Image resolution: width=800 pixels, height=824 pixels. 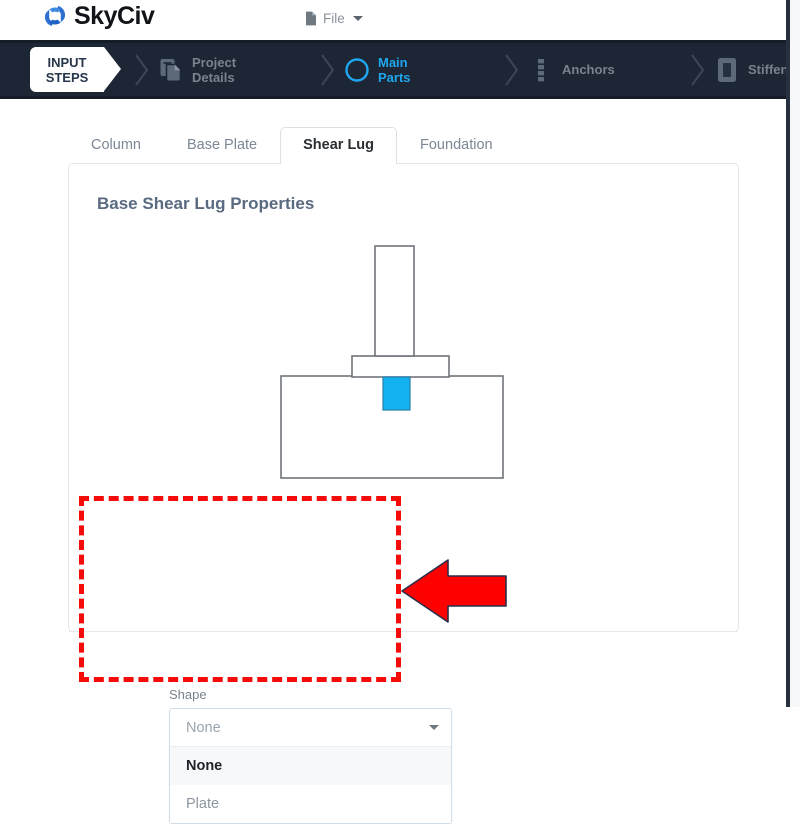 I want to click on plate-rect-icon, so click(x=727, y=70).